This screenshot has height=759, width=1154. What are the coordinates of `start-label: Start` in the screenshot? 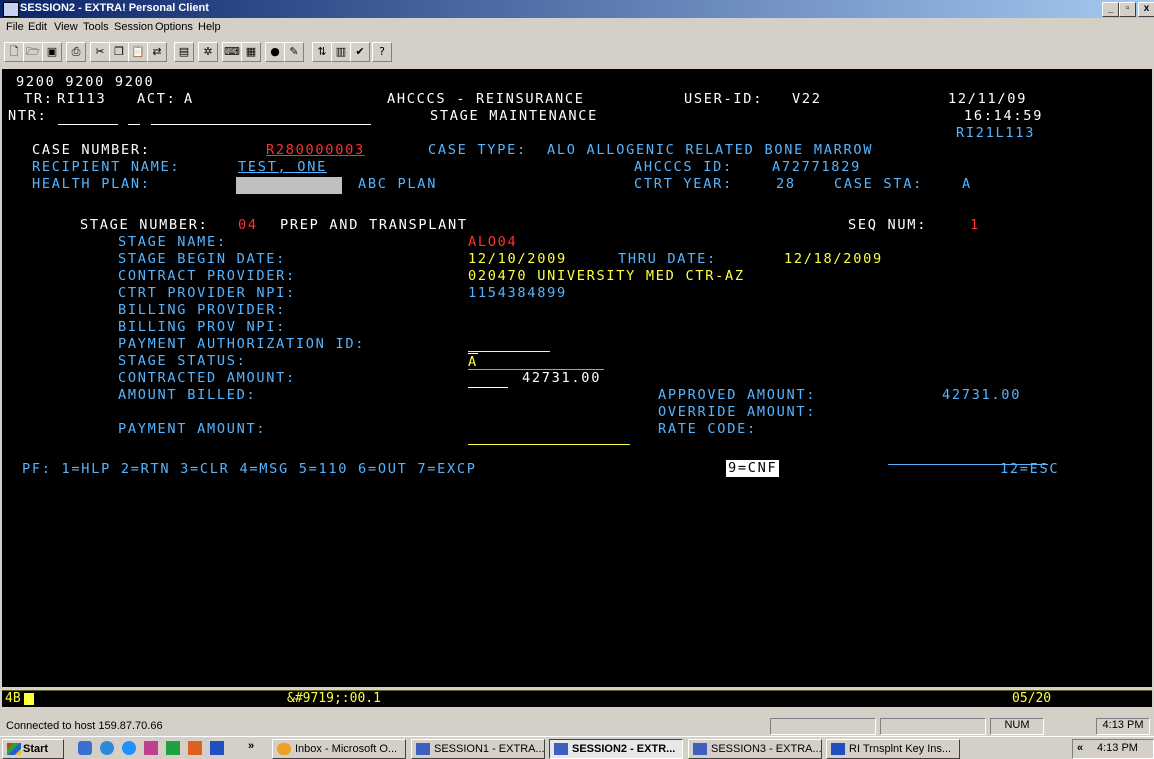 It's located at (36, 749).